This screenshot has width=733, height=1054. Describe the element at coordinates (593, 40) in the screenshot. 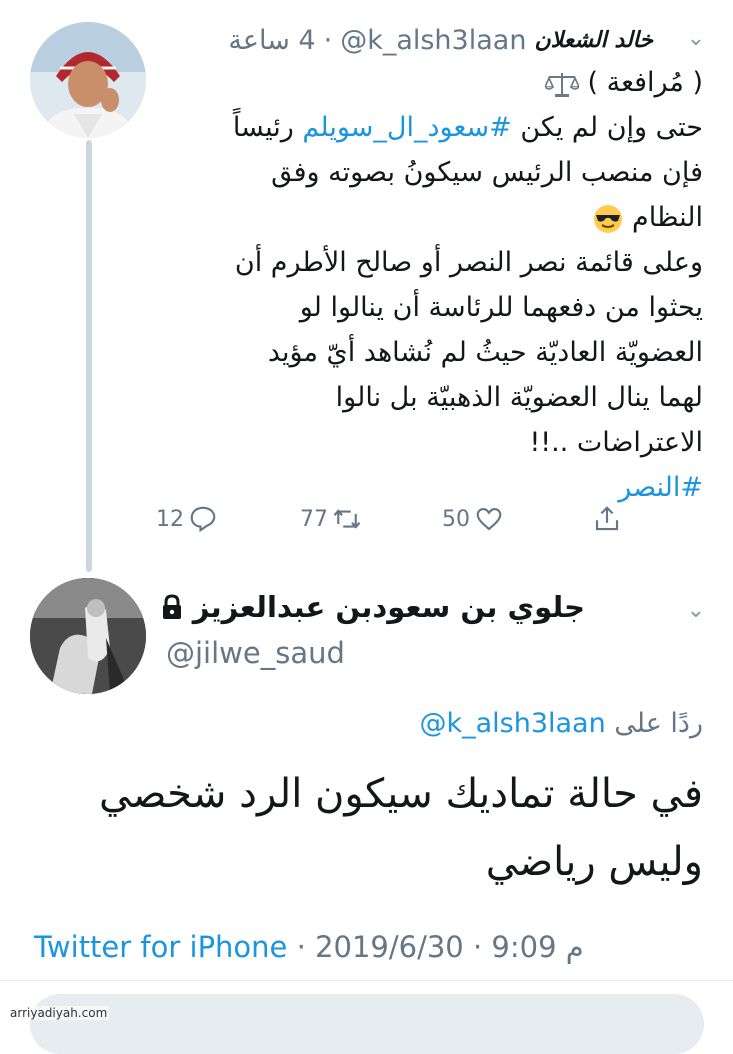

I see `tweet1-author-name: خالد الشعلان` at that location.